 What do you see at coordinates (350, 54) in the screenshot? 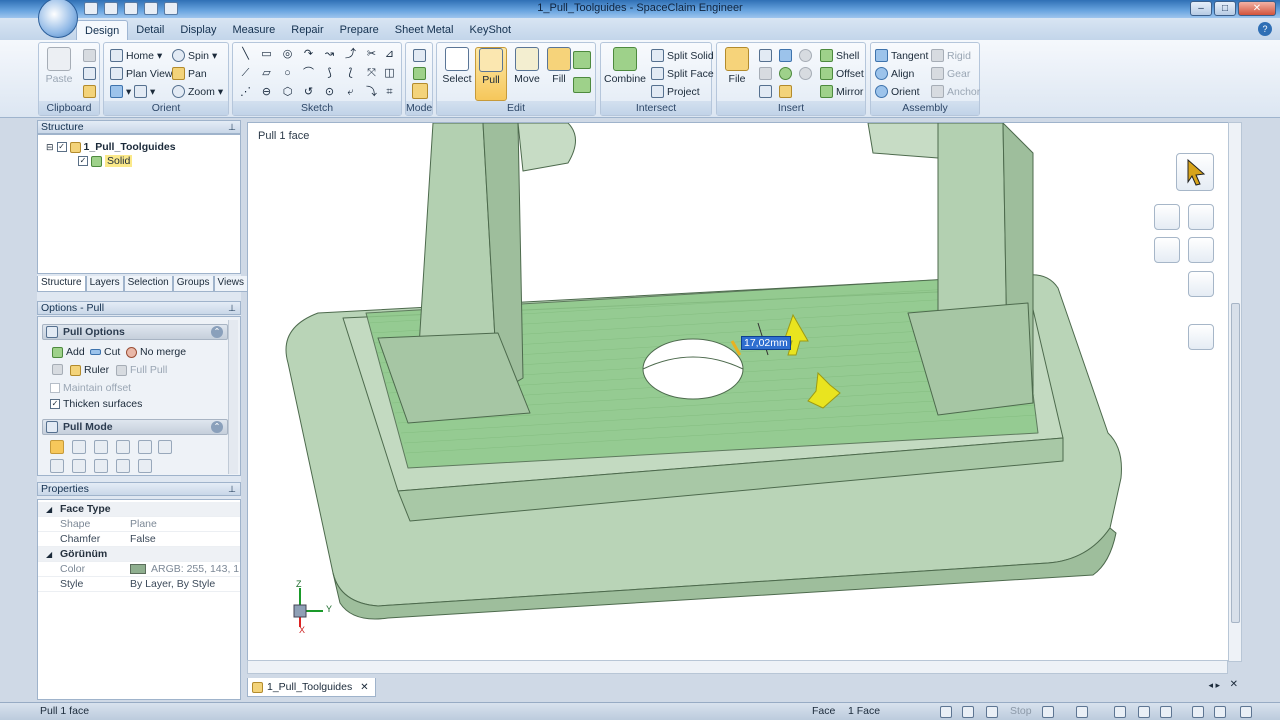
I see `sweep-arc-icon: ⤴` at bounding box center [350, 54].